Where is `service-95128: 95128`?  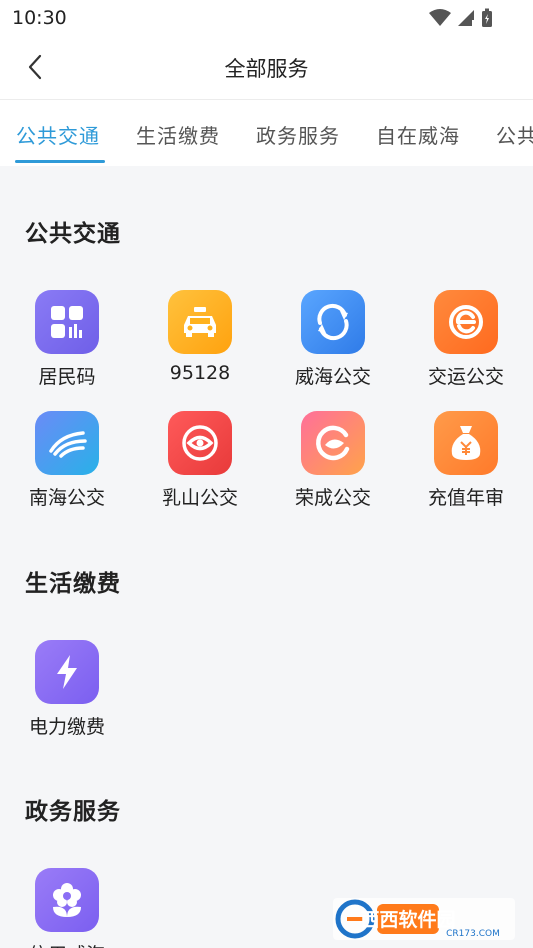 service-95128: 95128 is located at coordinates (200, 345).